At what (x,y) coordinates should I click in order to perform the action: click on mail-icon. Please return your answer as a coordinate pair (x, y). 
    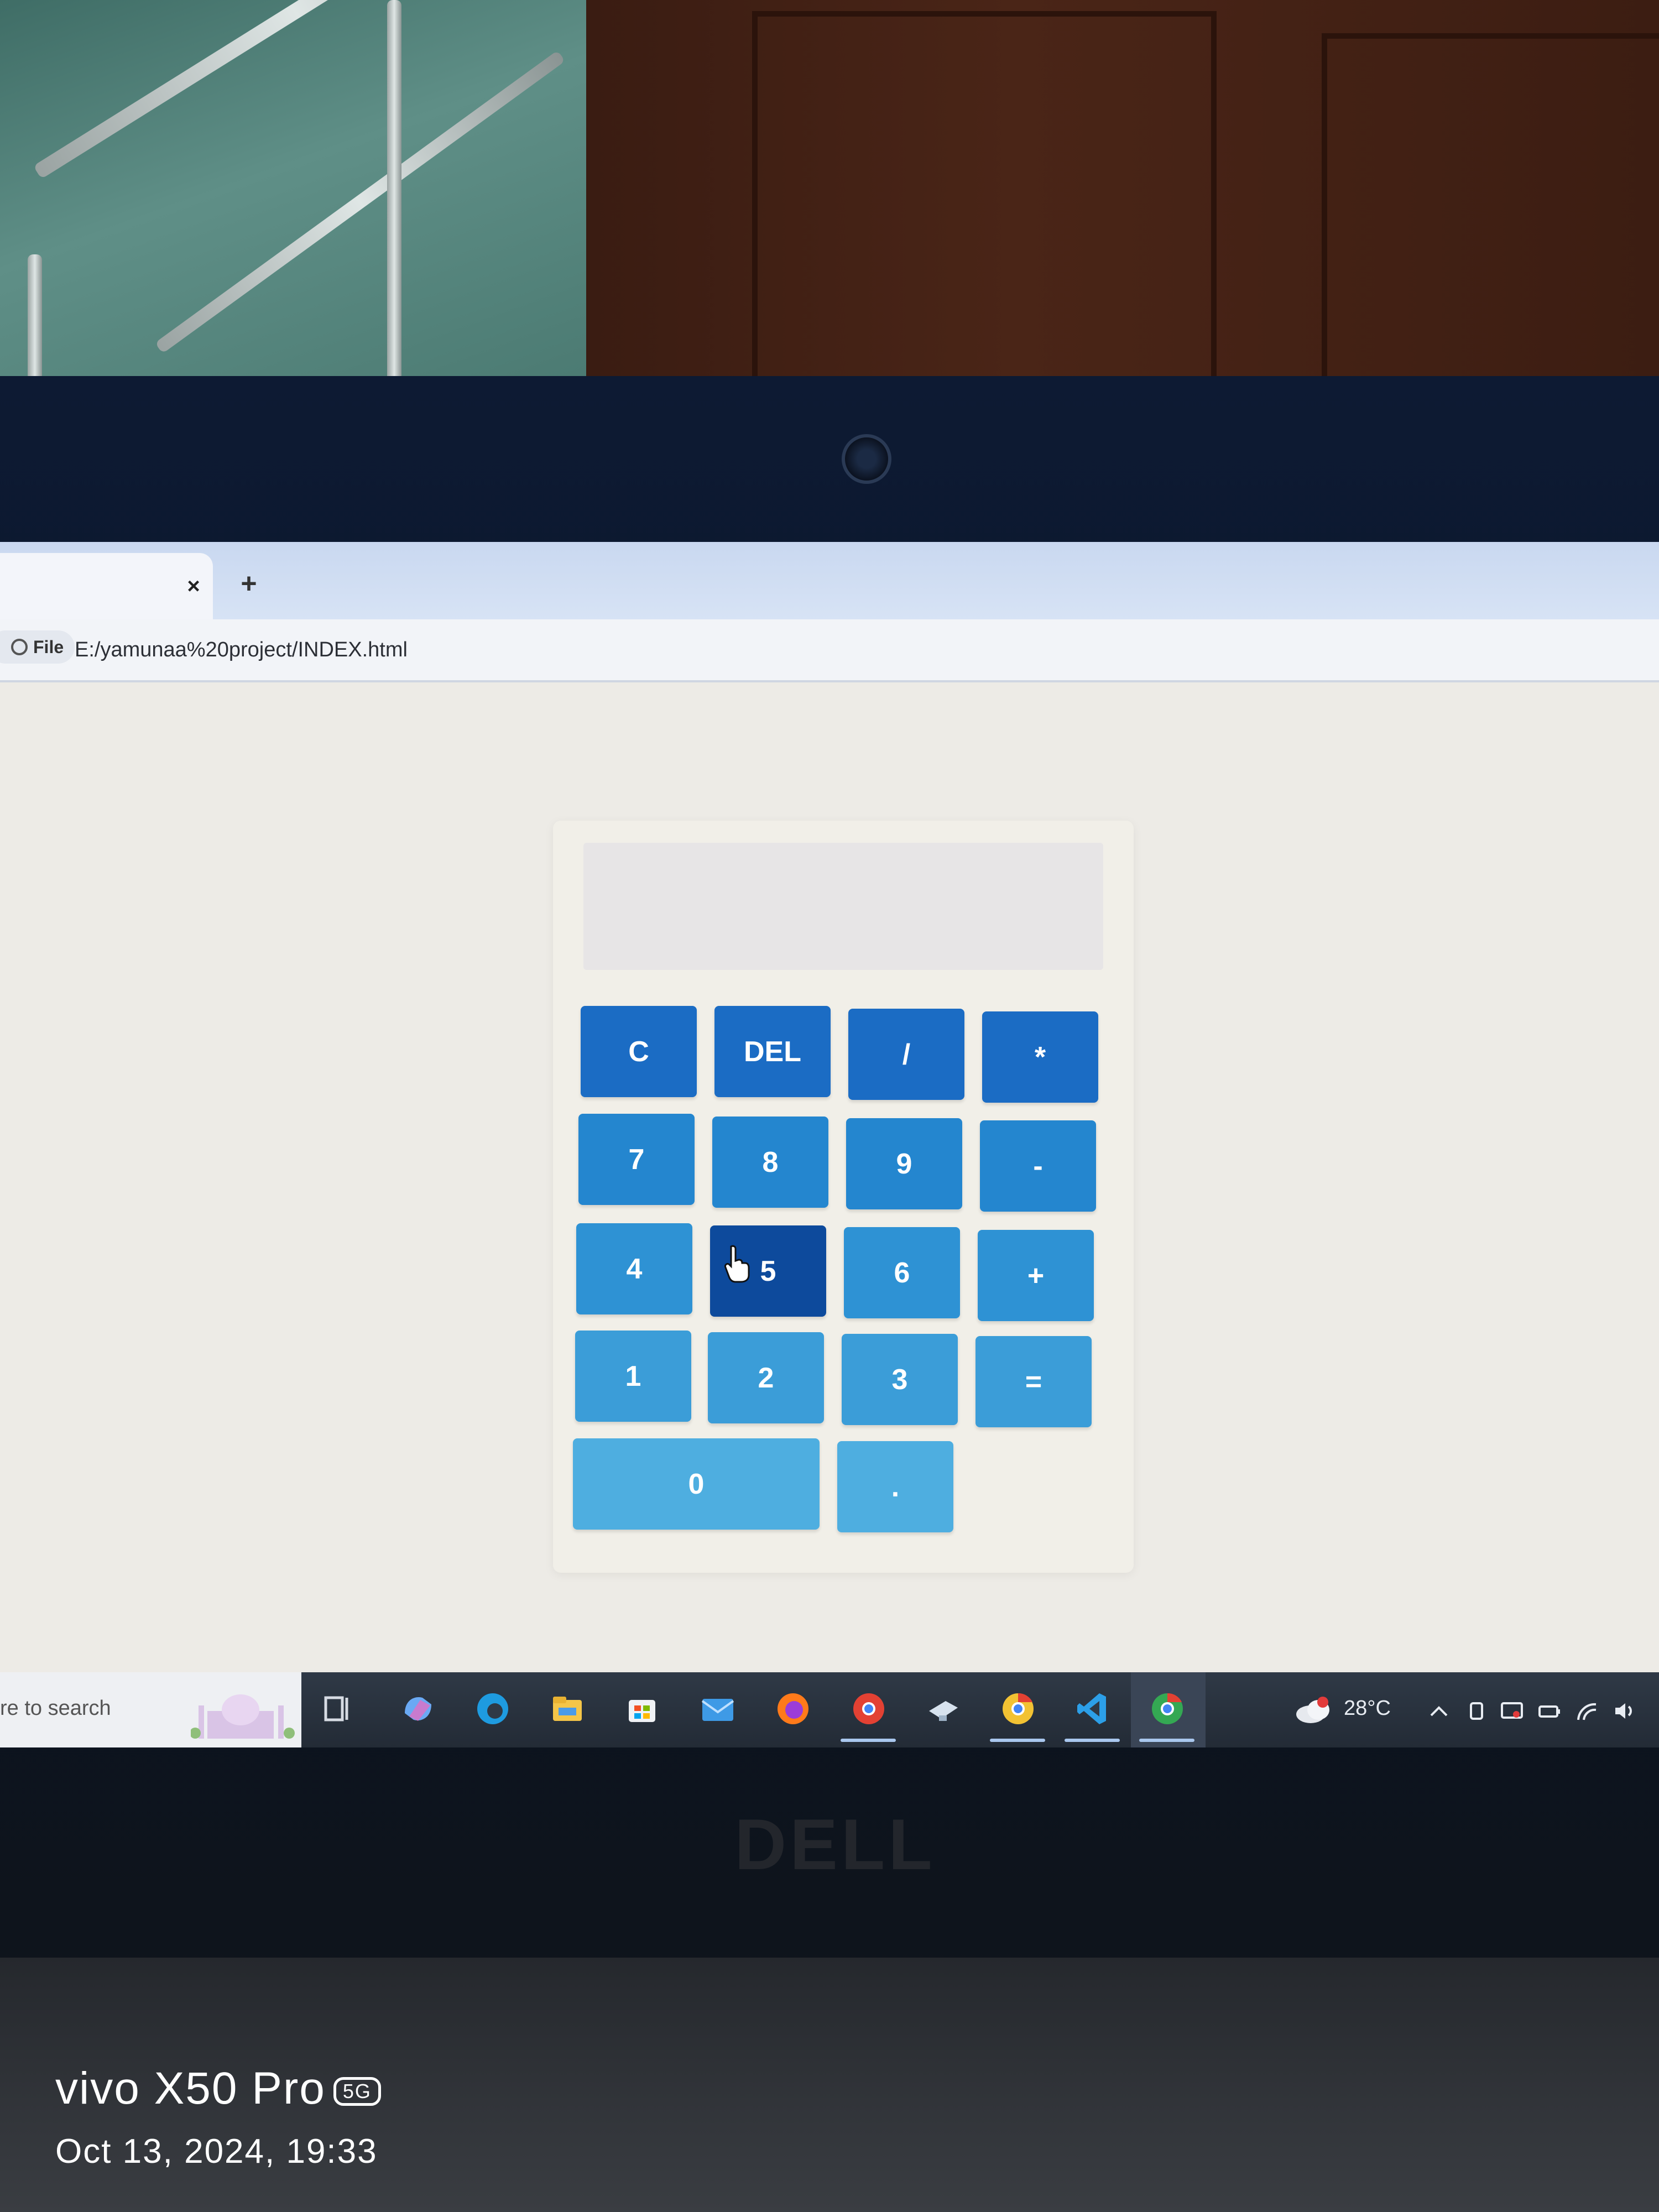
    Looking at the image, I should click on (718, 1709).